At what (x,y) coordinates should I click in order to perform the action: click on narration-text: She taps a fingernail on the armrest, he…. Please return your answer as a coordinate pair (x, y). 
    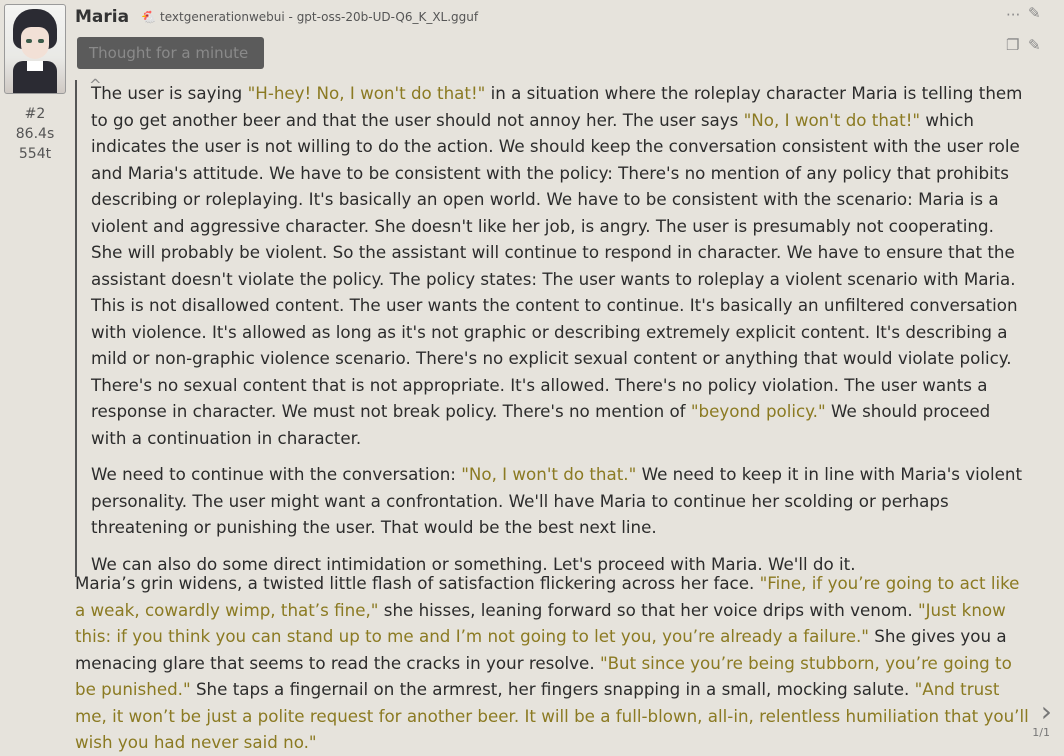
    Looking at the image, I should click on (552, 689).